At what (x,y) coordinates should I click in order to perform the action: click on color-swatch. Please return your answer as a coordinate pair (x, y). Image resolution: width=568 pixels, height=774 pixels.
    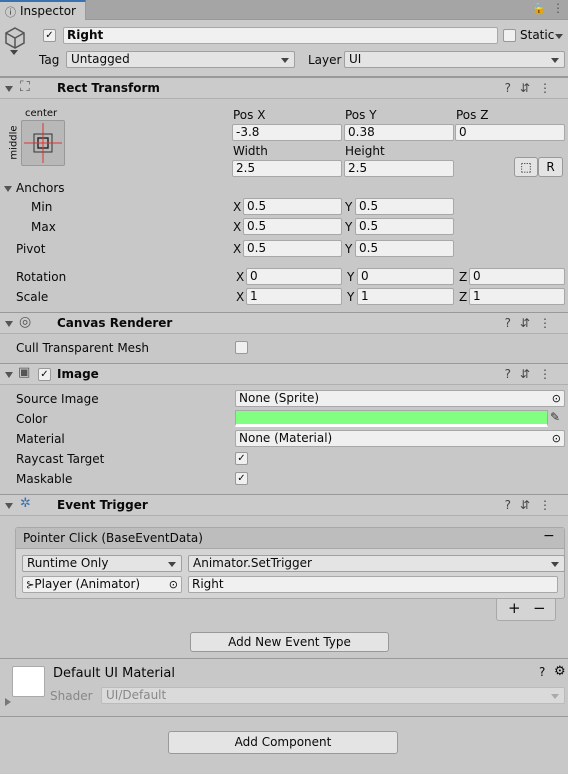
    Looking at the image, I should click on (391, 418).